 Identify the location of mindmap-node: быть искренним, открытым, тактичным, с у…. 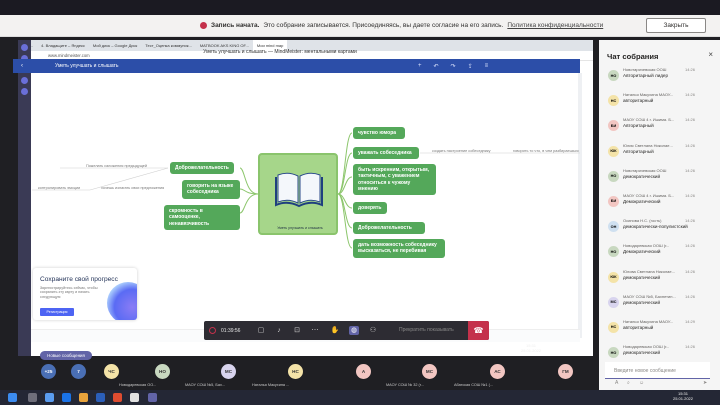
(394, 179).